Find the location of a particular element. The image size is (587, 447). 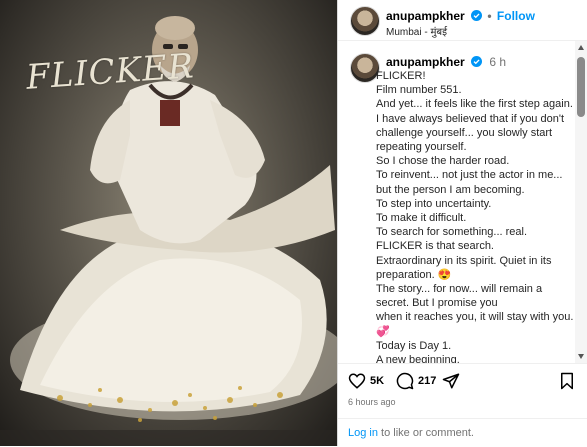

caption-line: To search for something... real. is located at coordinates (452, 232).